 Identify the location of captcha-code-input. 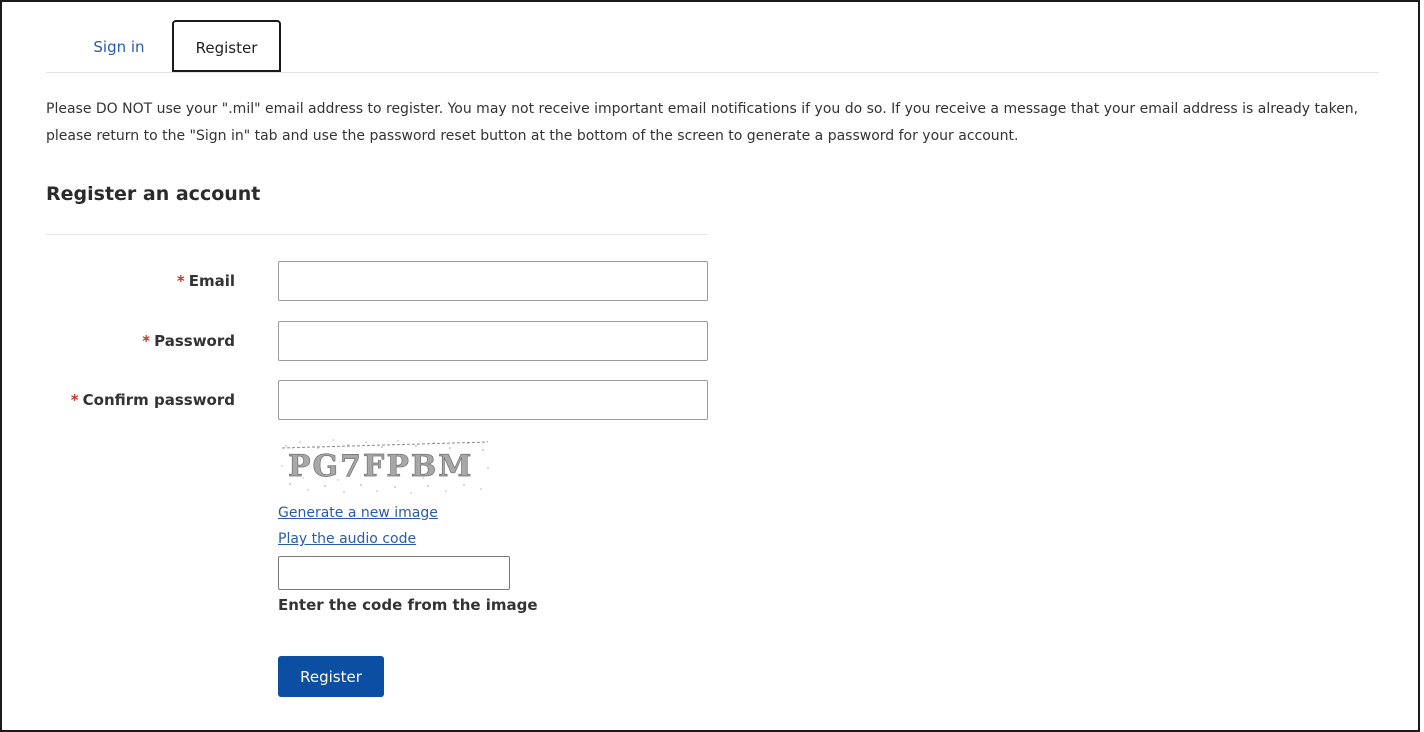
(394, 573).